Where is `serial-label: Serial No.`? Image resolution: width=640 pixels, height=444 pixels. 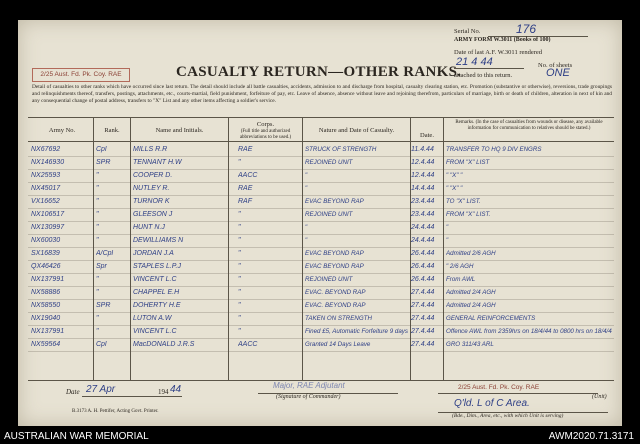 serial-label: Serial No. is located at coordinates (467, 31).